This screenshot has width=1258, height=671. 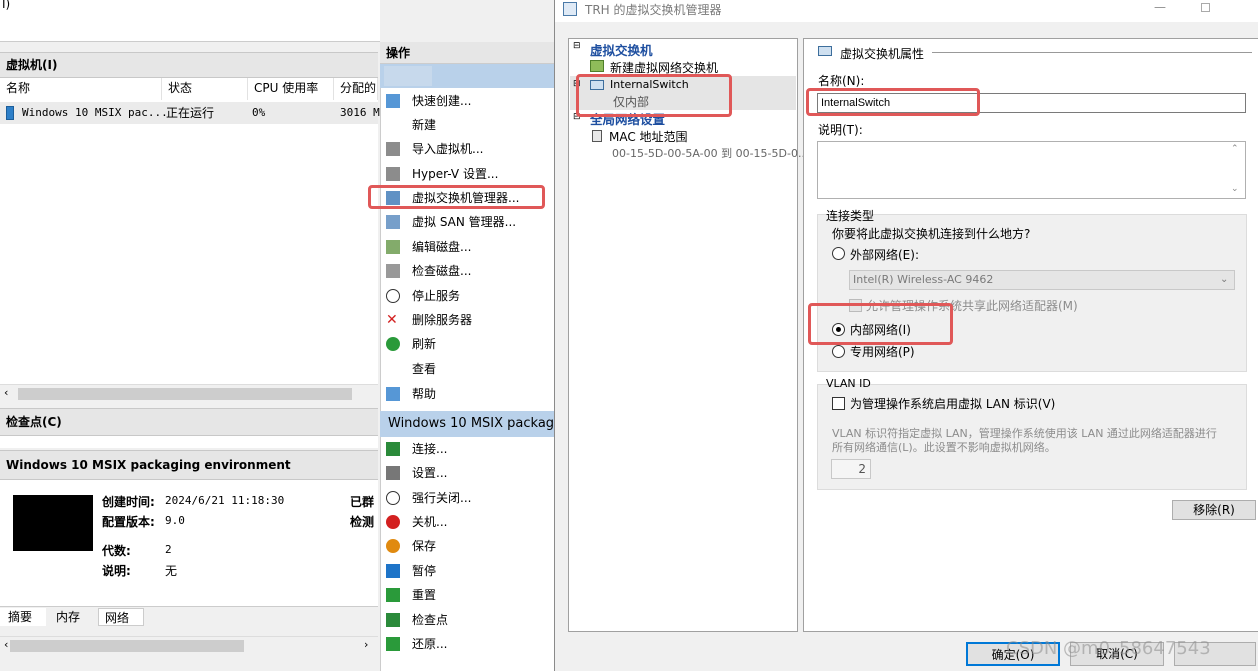 I want to click on col-state: 状态, so click(x=205, y=89).